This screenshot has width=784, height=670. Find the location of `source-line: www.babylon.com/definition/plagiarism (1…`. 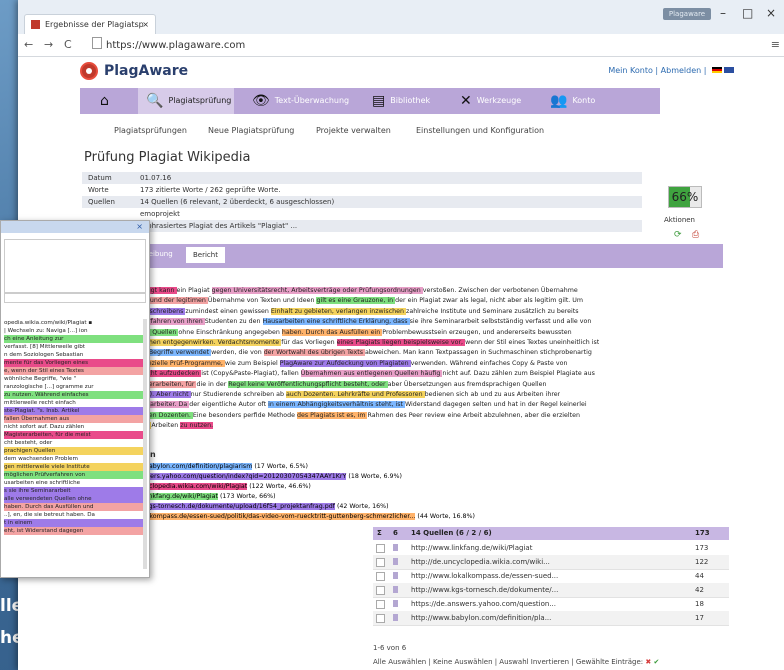

source-line: www.babylon.com/definition/plagiarism (1… is located at coordinates (218, 466).